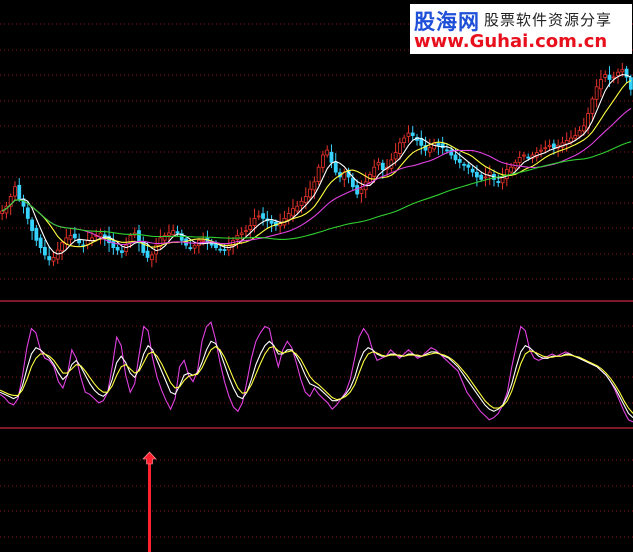  Describe the element at coordinates (511, 41) in the screenshot. I see `watermark-url: www.Guhai.com.cn` at that location.